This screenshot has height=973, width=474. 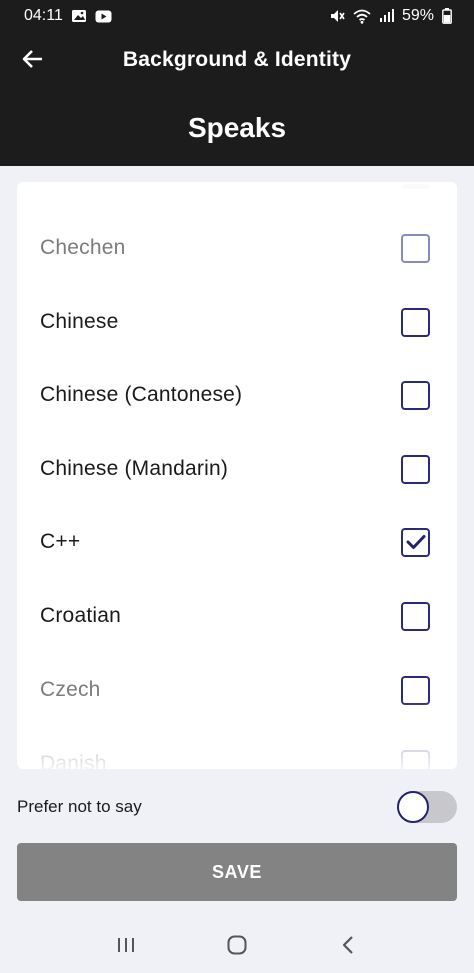 I want to click on language-label: Croatian, so click(x=80, y=615).